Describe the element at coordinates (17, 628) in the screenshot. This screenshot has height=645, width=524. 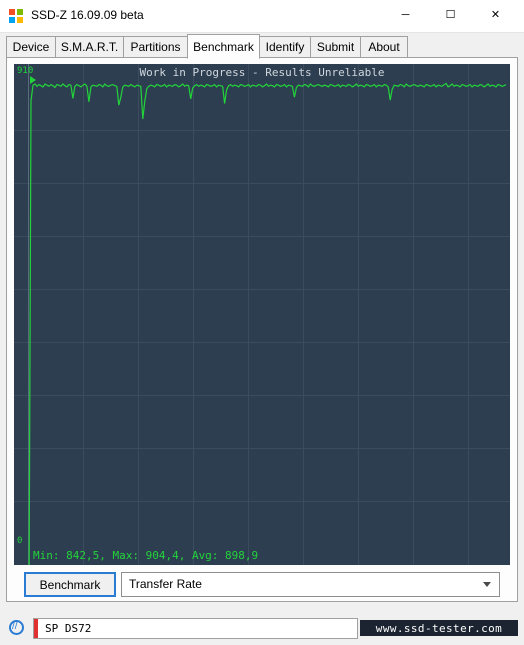
I see `drive-scan-icon: //` at that location.